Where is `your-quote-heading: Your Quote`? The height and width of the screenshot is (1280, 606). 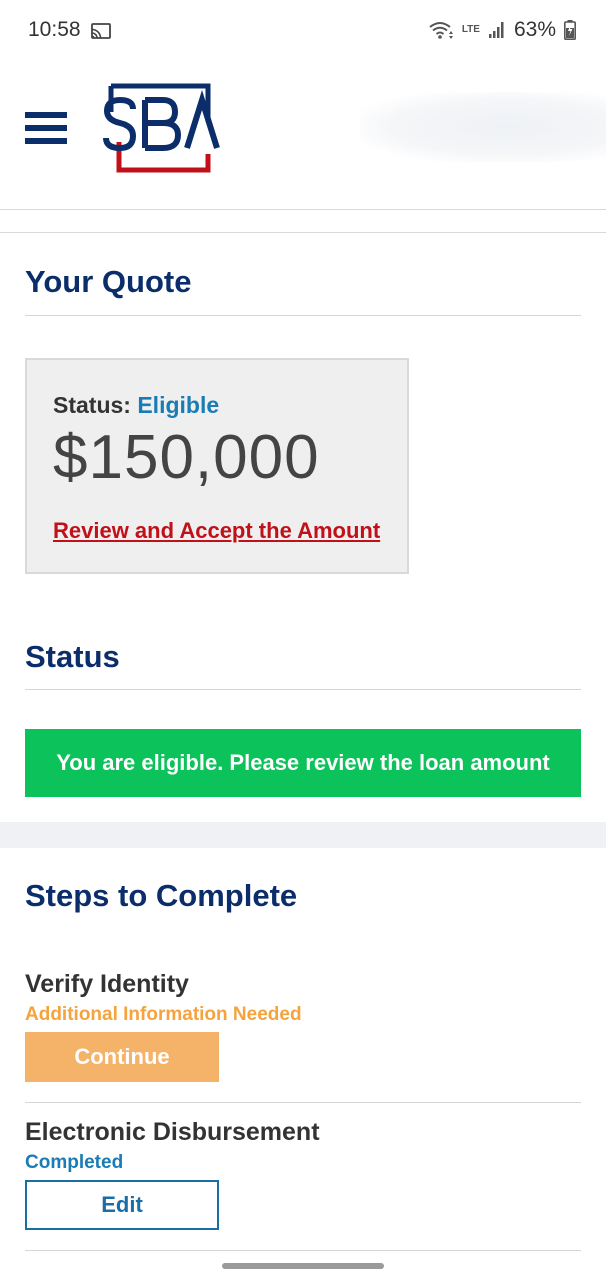
your-quote-heading: Your Quote is located at coordinates (108, 281).